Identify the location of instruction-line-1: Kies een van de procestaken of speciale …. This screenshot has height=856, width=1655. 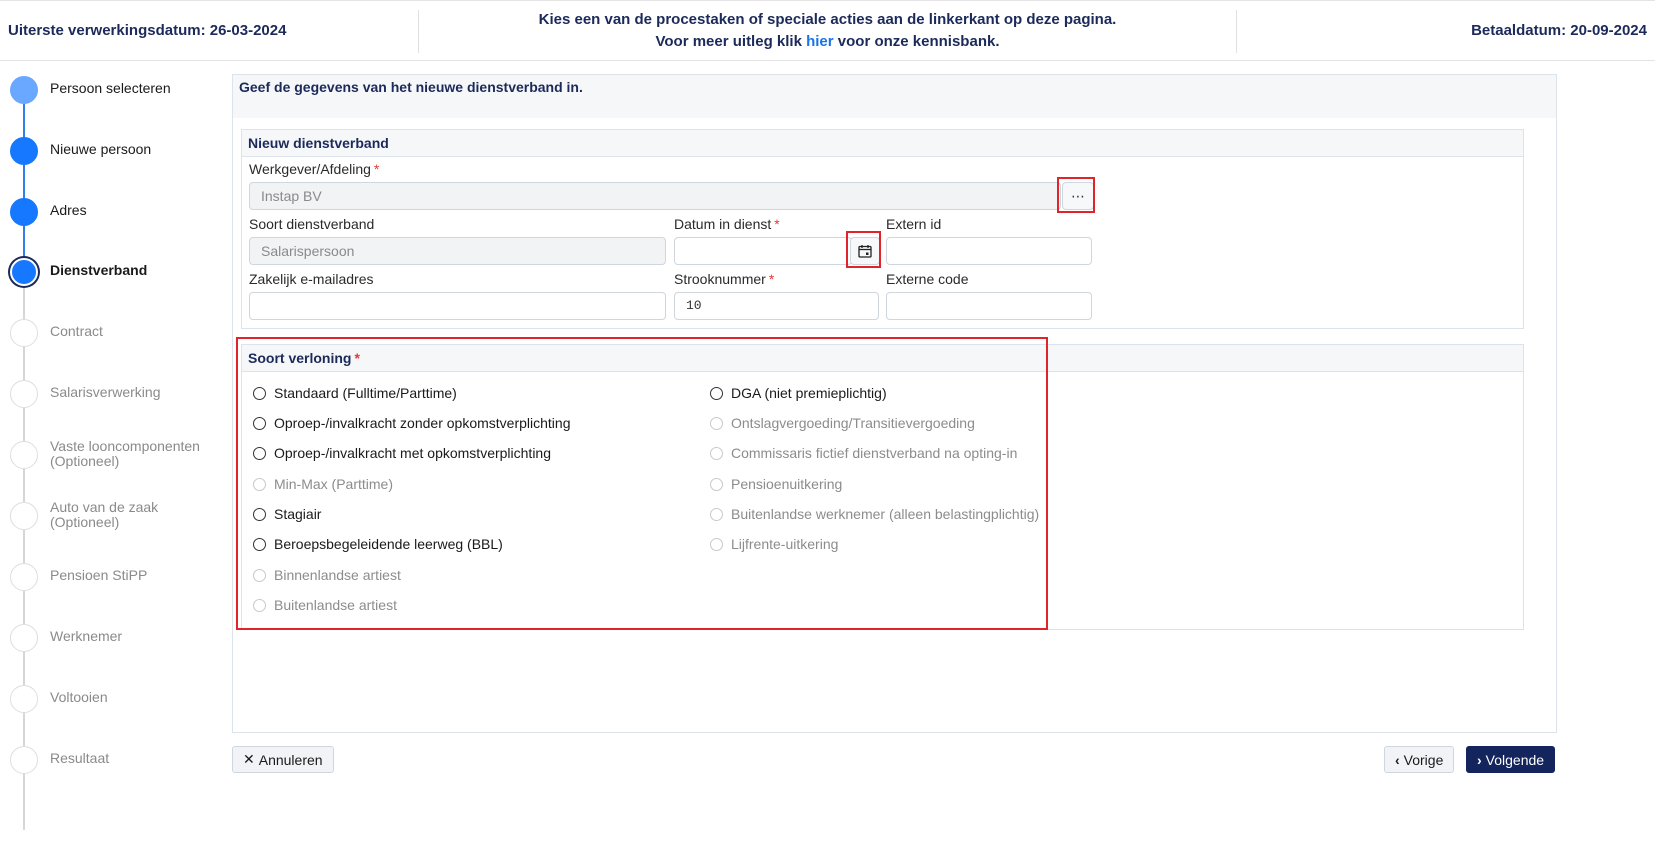
(827, 19).